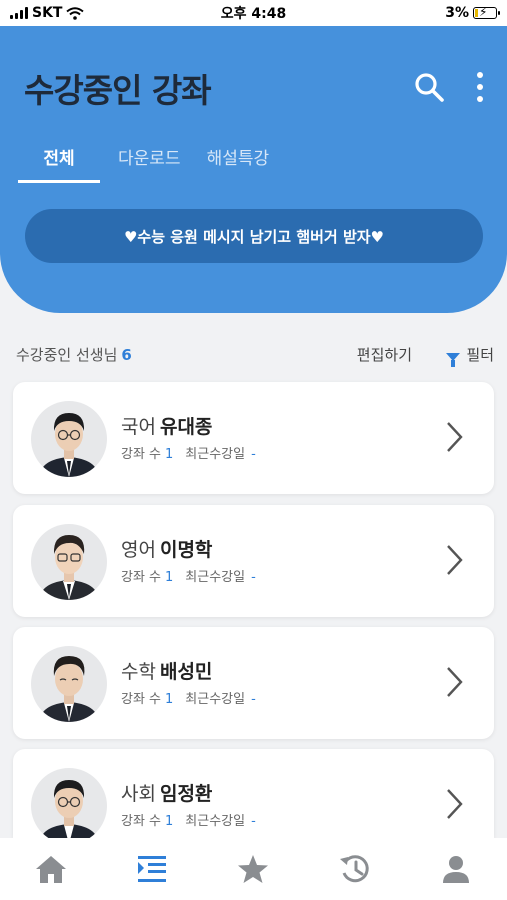 The height and width of the screenshot is (900, 507). Describe the element at coordinates (255, 355) in the screenshot. I see `list-header: 수강중인 선생님 6 편집하기 필터` at that location.